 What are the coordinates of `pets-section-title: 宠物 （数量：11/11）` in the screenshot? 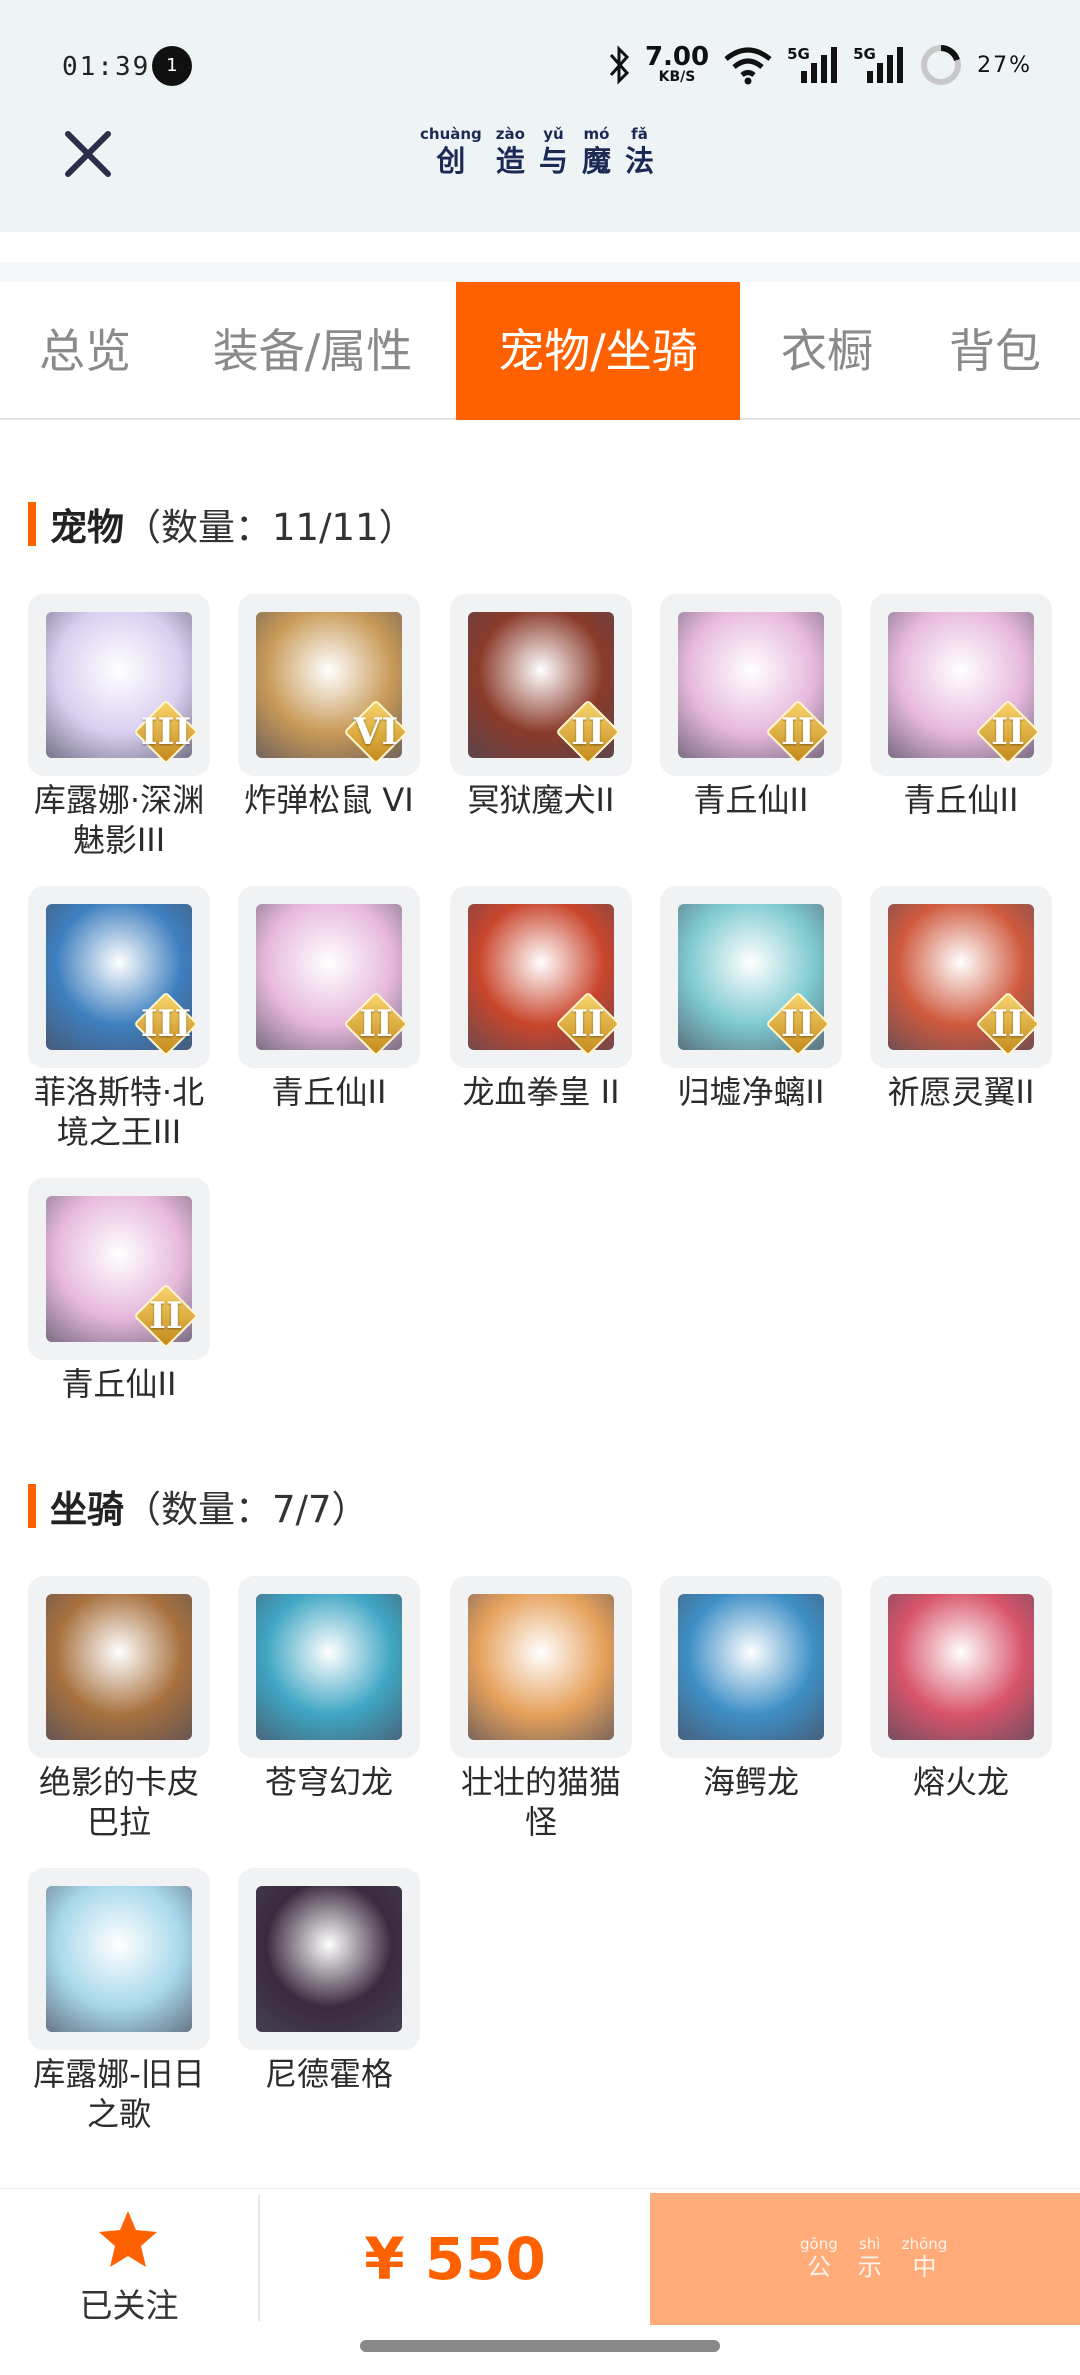 It's located at (222, 524).